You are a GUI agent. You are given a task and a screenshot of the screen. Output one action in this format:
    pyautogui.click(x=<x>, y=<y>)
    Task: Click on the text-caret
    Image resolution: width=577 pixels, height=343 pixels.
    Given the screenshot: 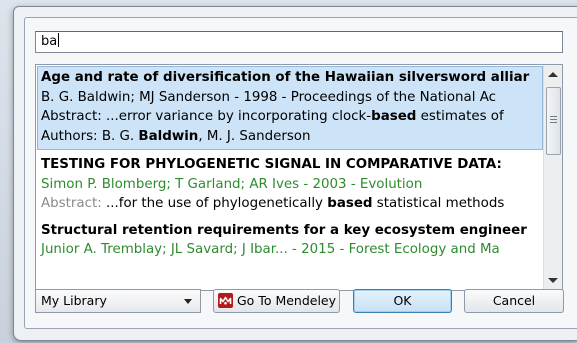 What is the action you would take?
    pyautogui.click(x=59, y=40)
    